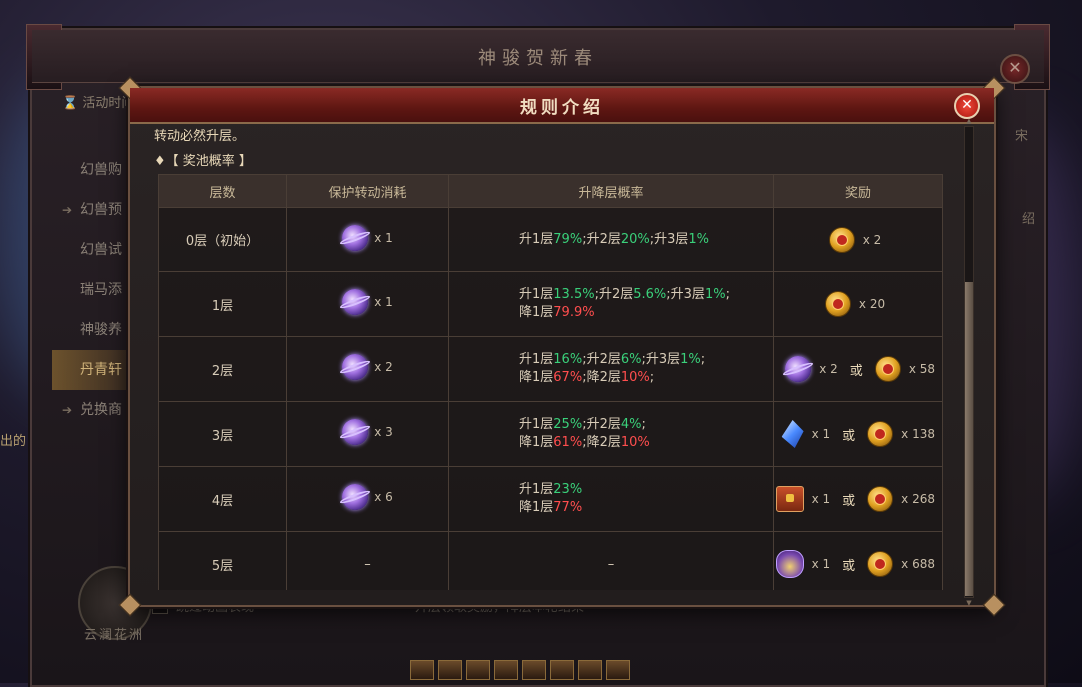  I want to click on table-header-row: 层数 保护转动消耗 升降层概率 奖励, so click(550, 191).